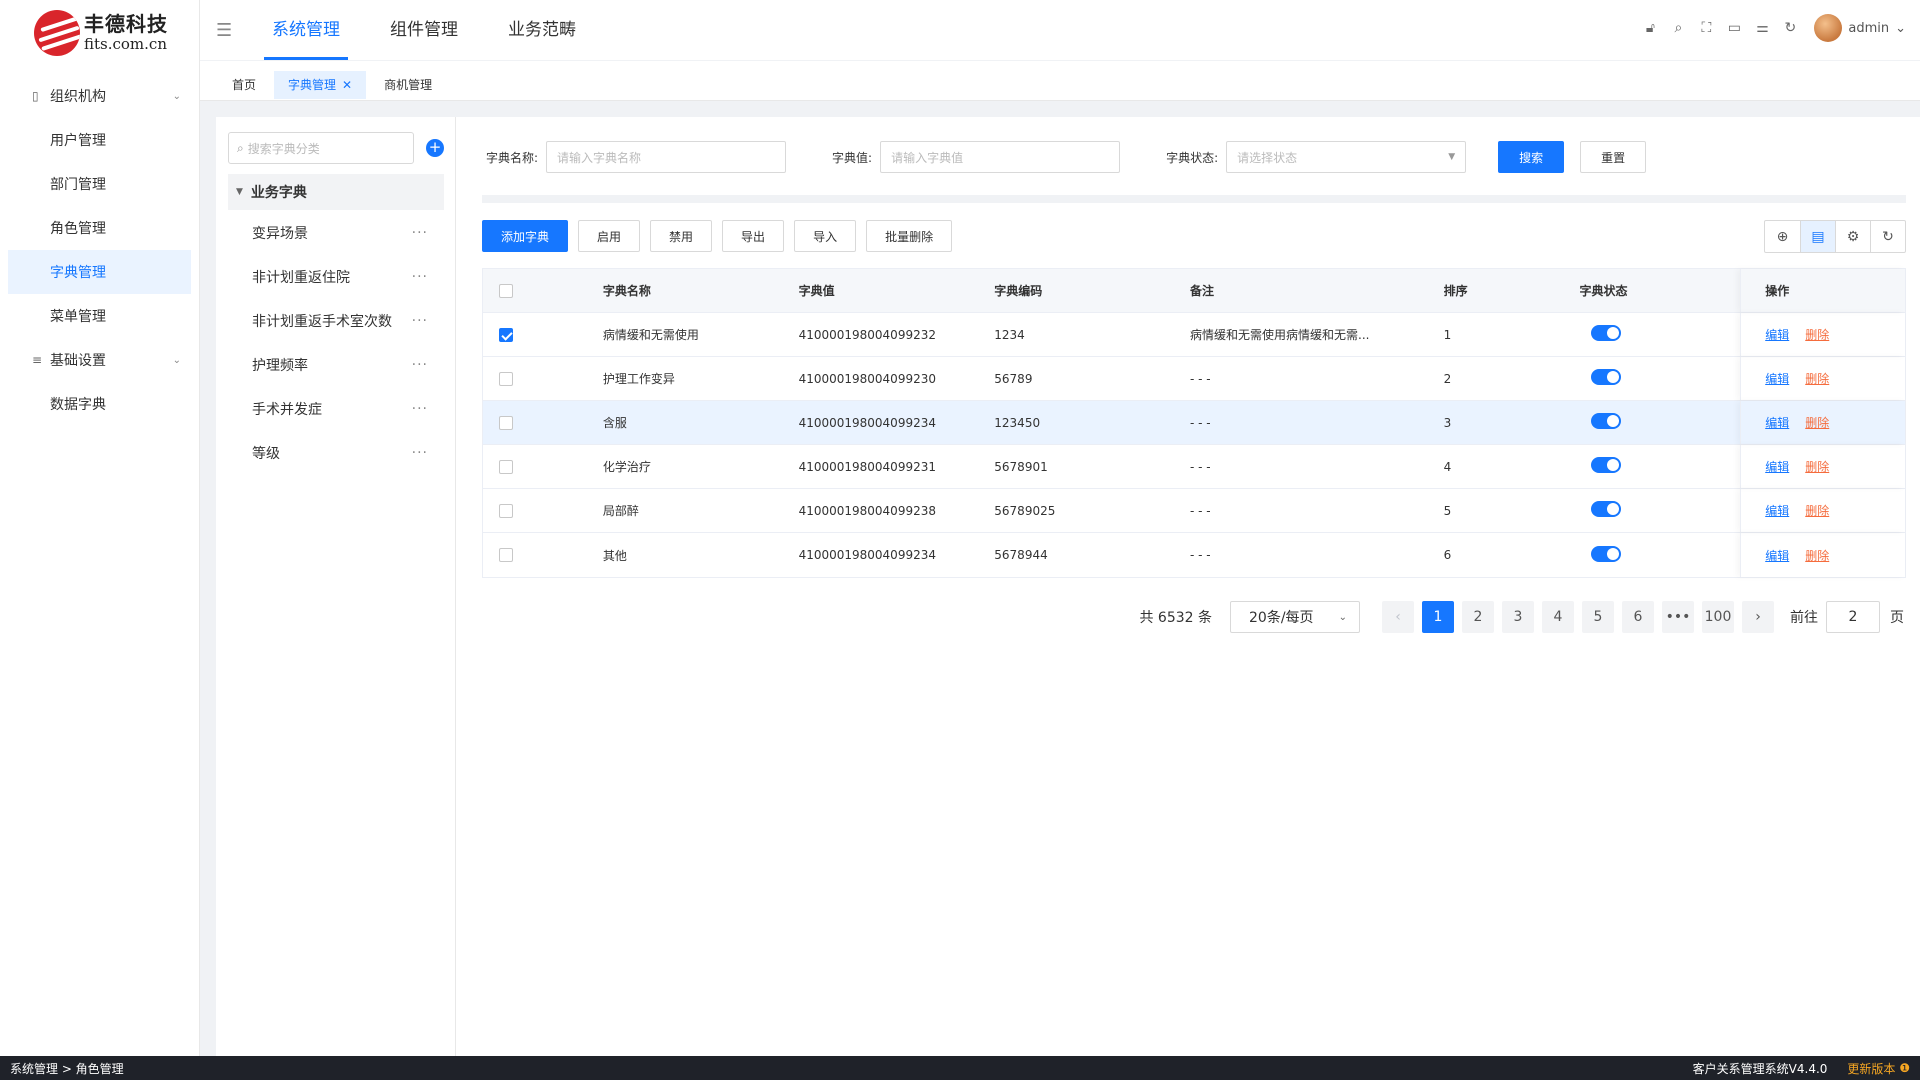 Image resolution: width=1920 pixels, height=1080 pixels. I want to click on add-category-button: +, so click(435, 148).